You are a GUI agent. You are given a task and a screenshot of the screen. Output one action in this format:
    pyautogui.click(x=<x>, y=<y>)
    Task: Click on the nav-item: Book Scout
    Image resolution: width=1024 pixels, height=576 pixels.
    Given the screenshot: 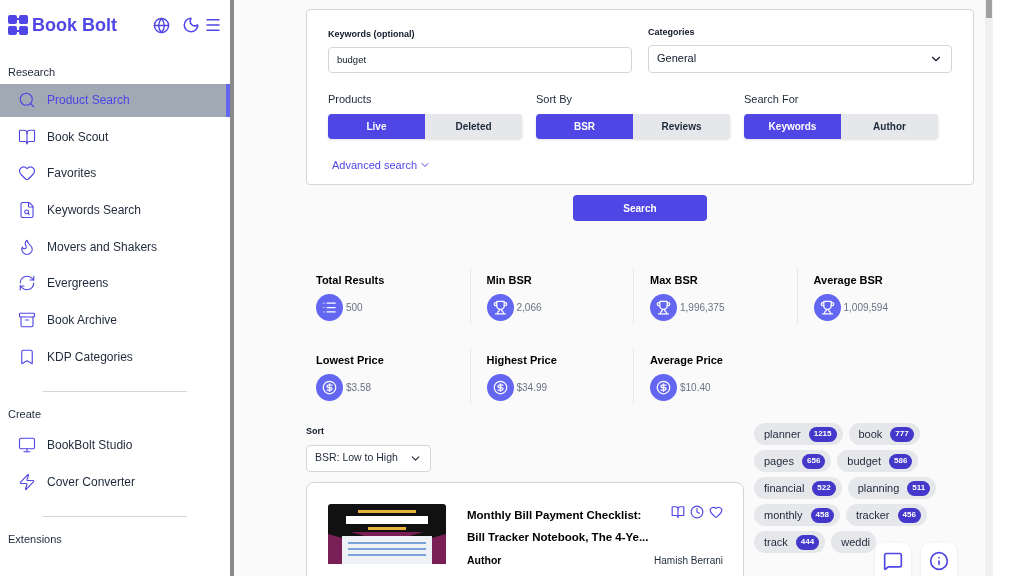 What is the action you would take?
    pyautogui.click(x=115, y=137)
    